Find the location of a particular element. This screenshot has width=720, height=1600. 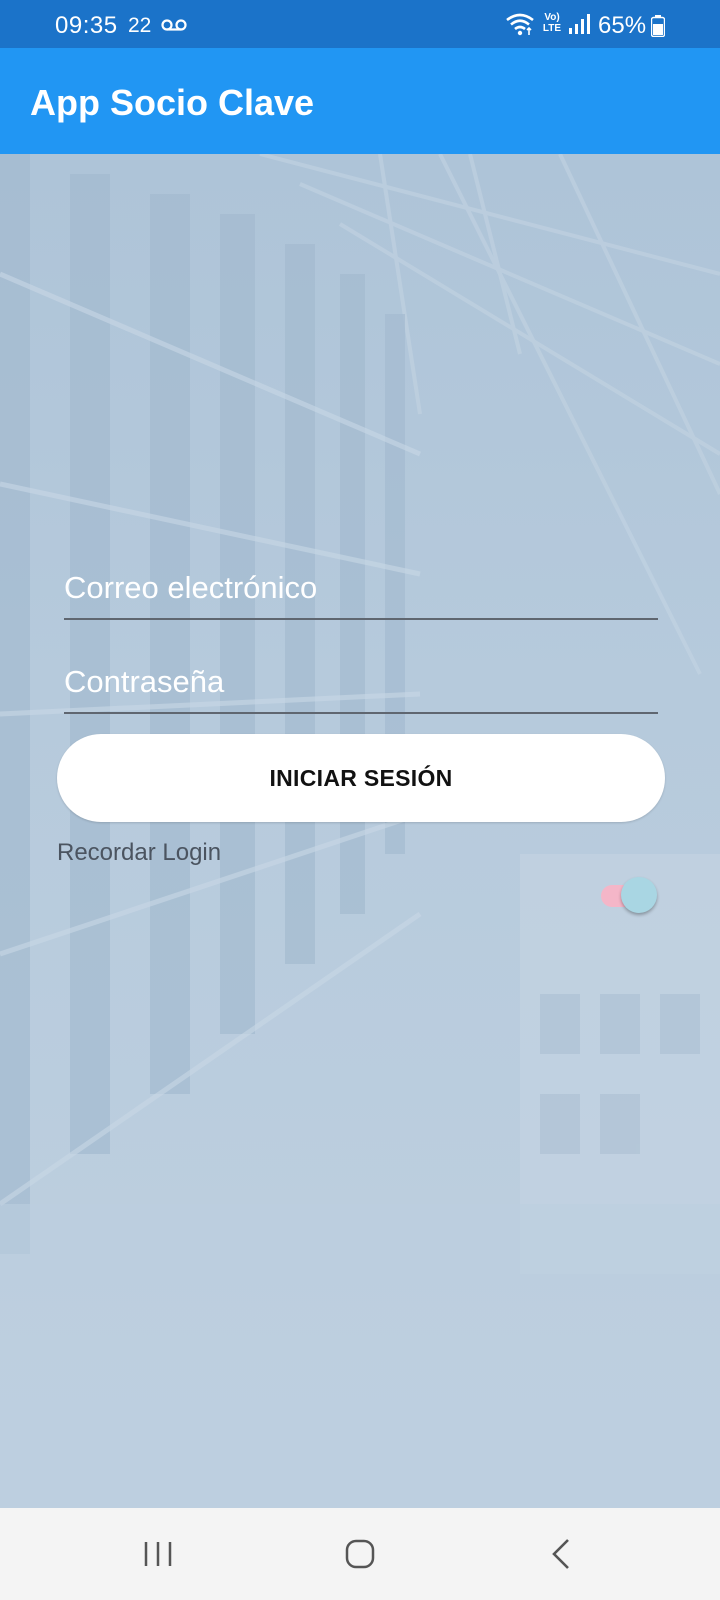

email-field is located at coordinates (361, 589).